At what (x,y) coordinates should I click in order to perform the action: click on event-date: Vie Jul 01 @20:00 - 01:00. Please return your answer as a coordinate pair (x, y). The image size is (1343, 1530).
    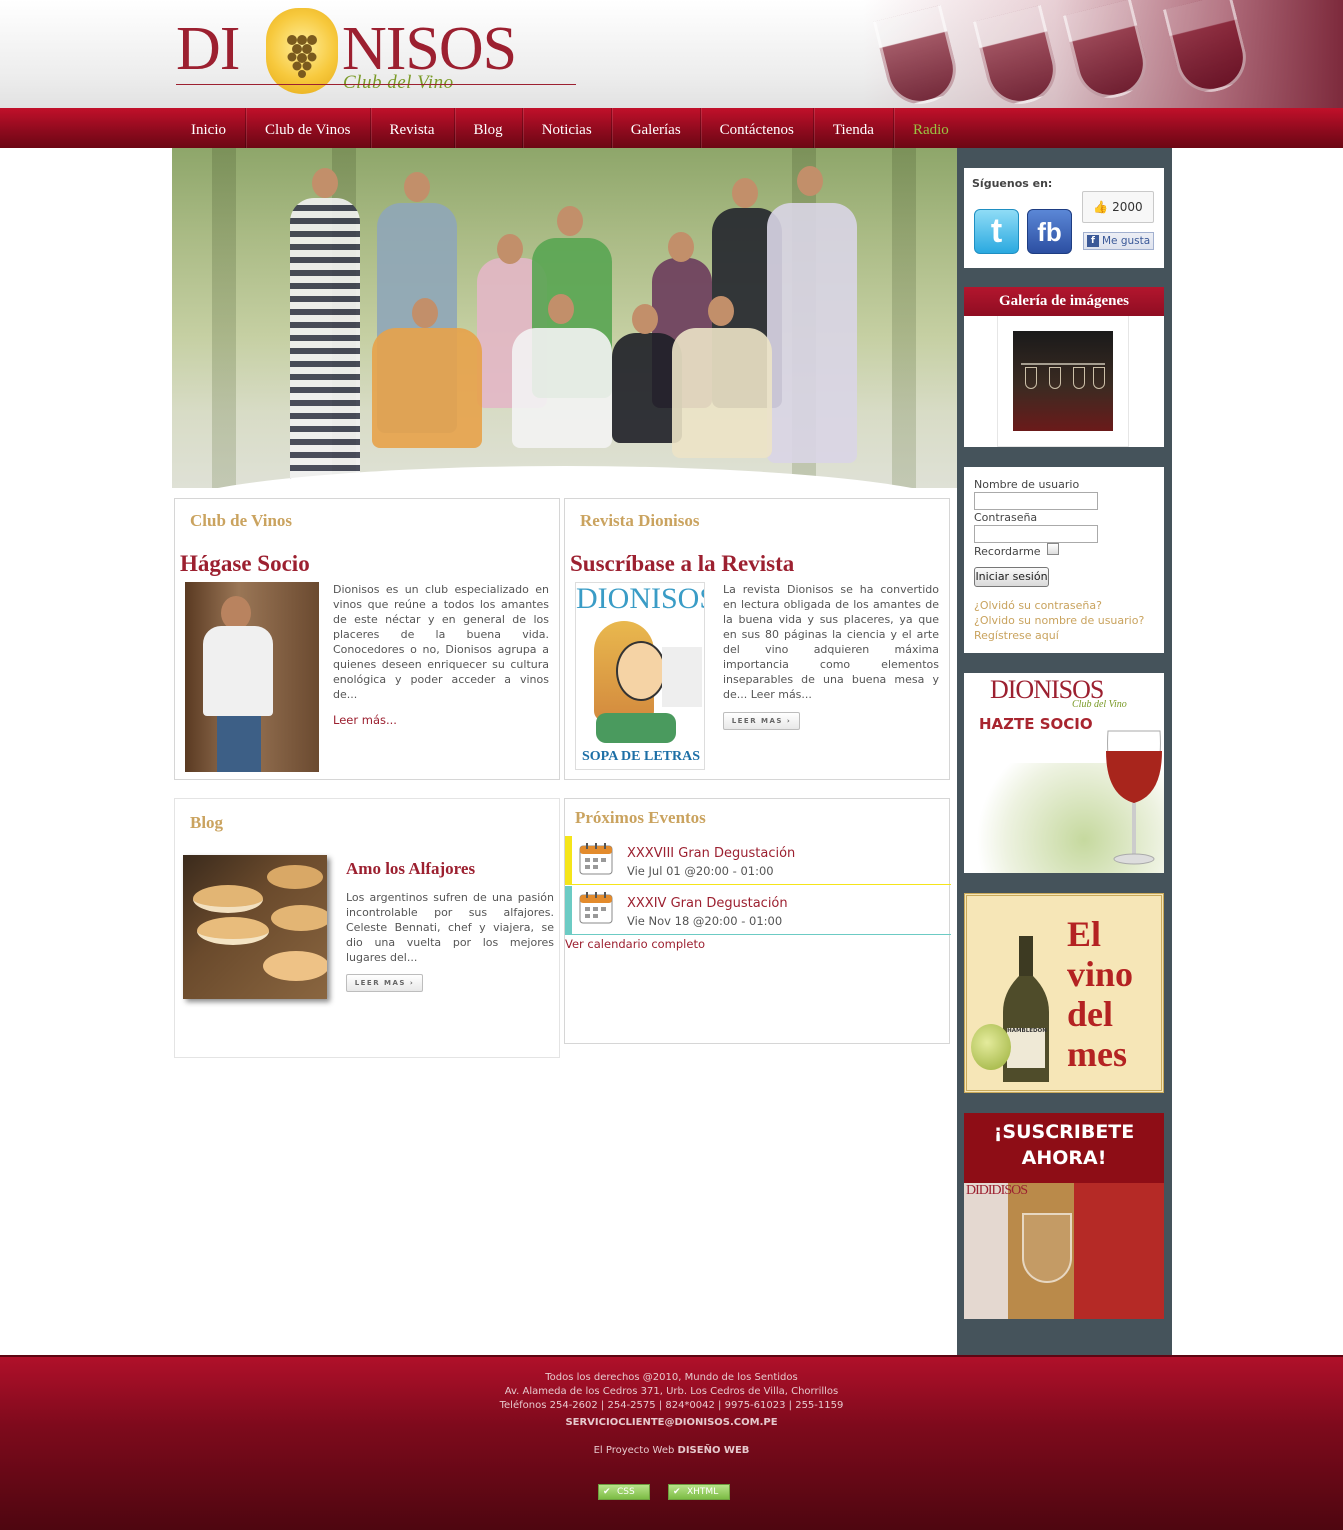
    Looking at the image, I should click on (700, 871).